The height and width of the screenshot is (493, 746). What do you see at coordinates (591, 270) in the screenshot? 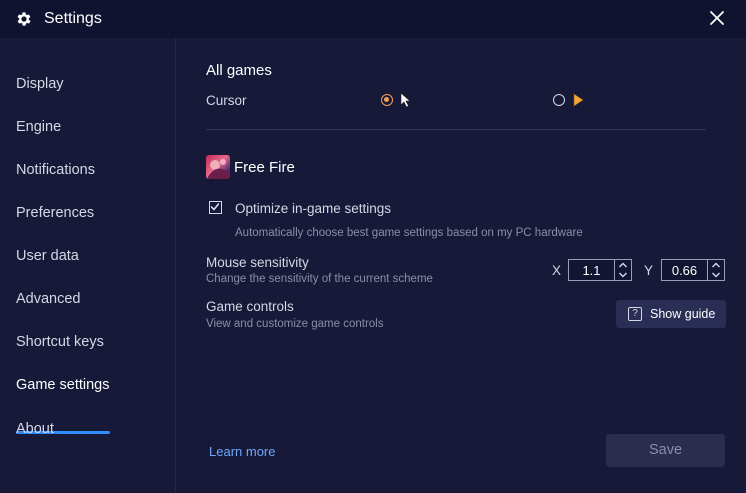
I see `sensitivity-x-value: 1.1` at bounding box center [591, 270].